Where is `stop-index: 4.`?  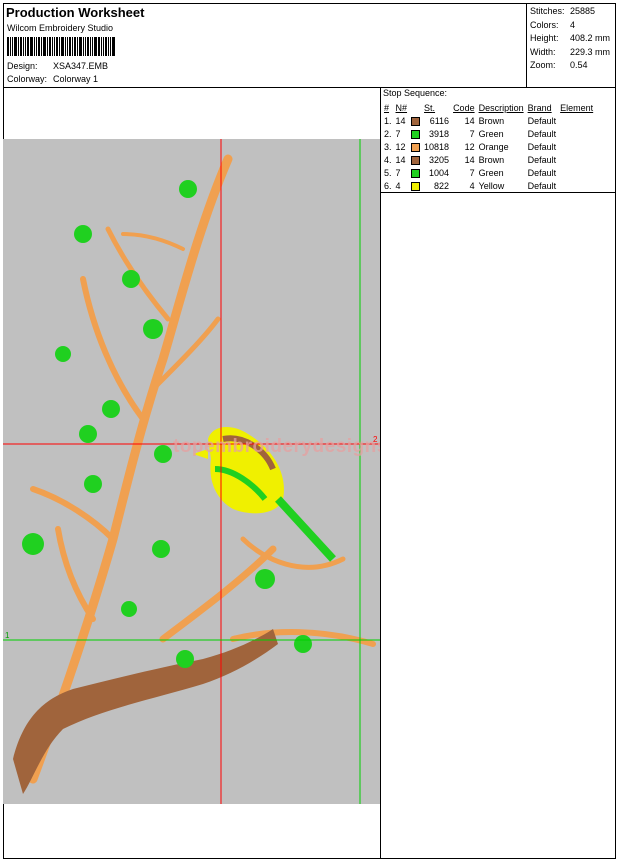 stop-index: 4. is located at coordinates (388, 159).